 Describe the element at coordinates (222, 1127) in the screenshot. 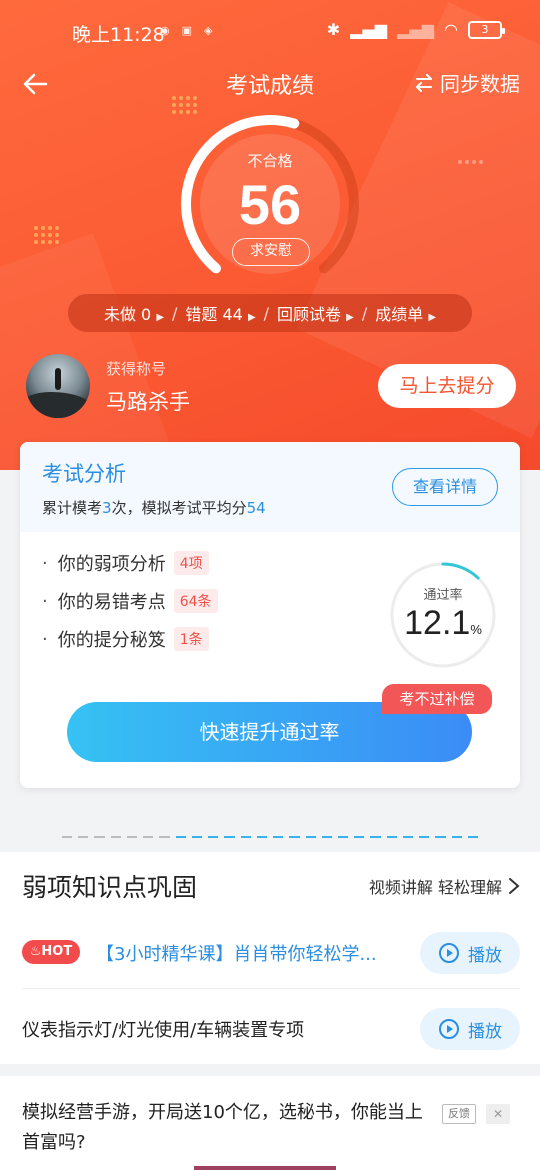

I see `ad-text: 模拟经营手游，开局送10个亿，选秘书，你能当上首富吗?` at that location.